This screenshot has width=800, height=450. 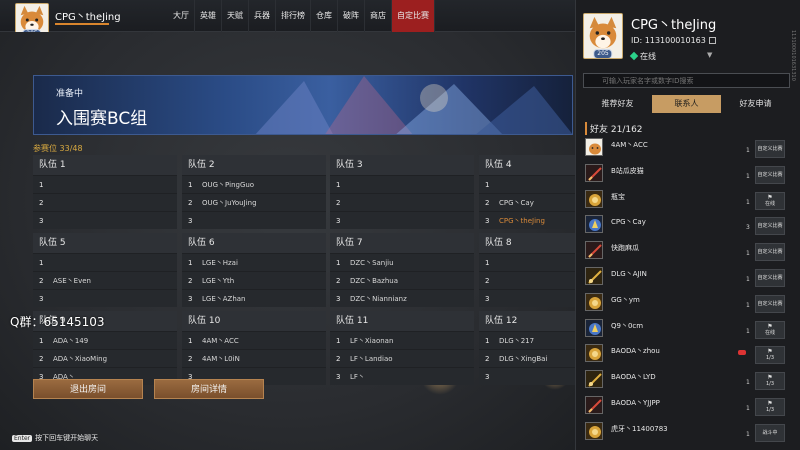 What do you see at coordinates (755, 104) in the screenshot?
I see `friend-tab: 好友申请` at bounding box center [755, 104].